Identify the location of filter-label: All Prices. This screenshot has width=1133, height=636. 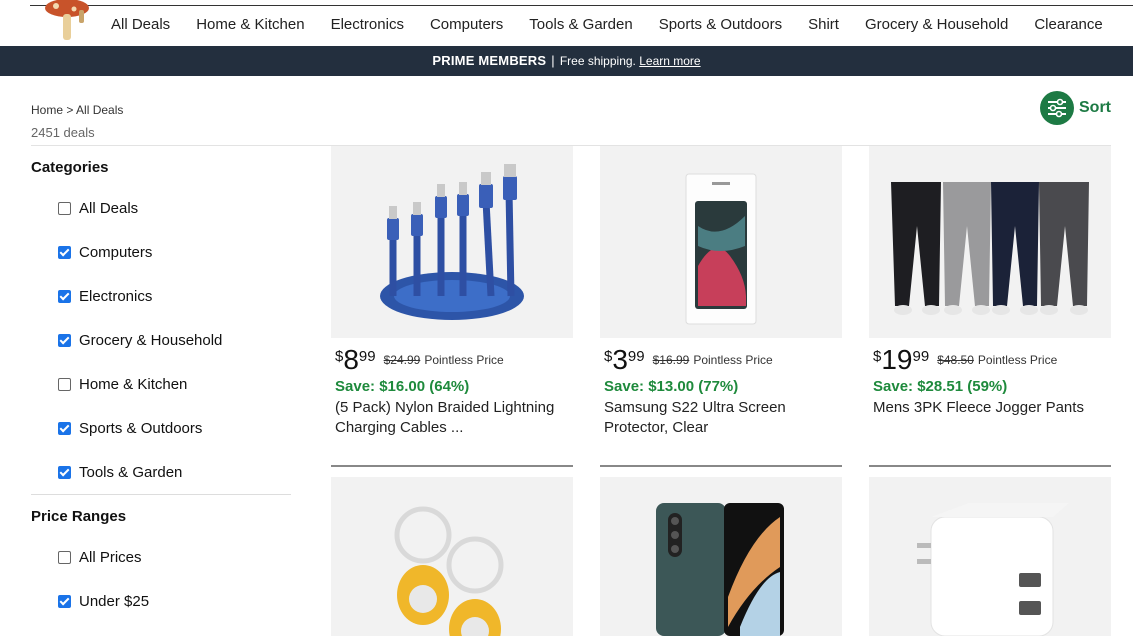
(110, 557).